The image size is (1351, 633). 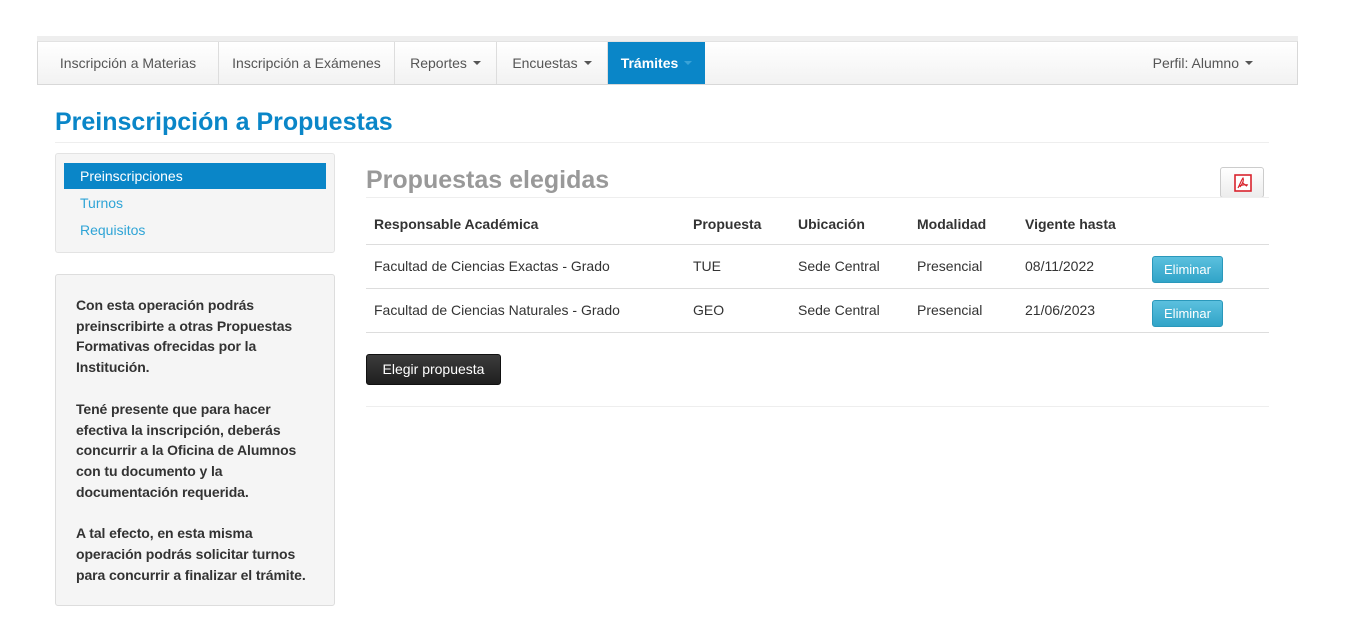 I want to click on bottom-divider, so click(x=817, y=406).